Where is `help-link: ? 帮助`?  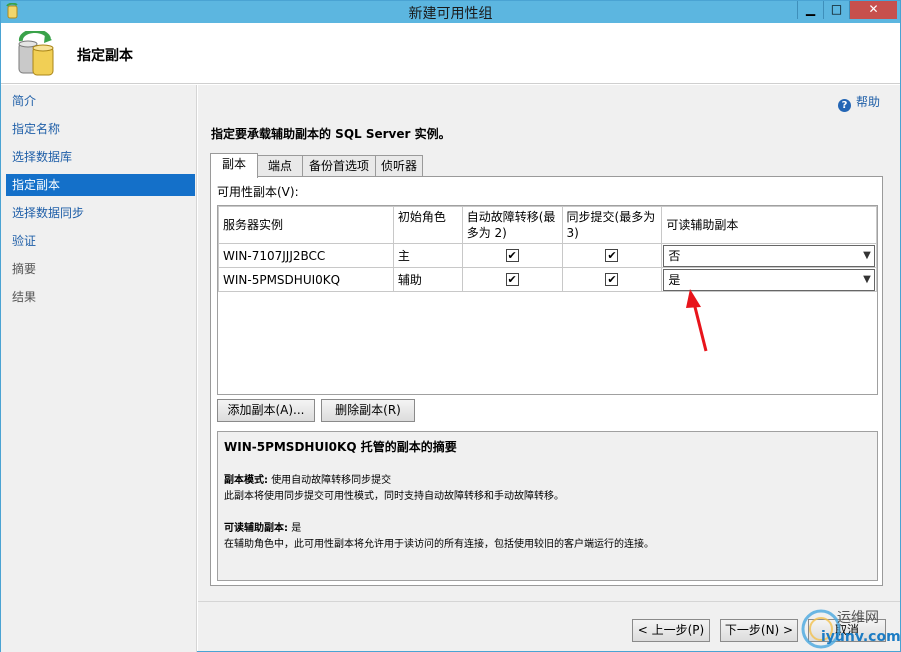
help-link: ? 帮助 is located at coordinates (859, 102).